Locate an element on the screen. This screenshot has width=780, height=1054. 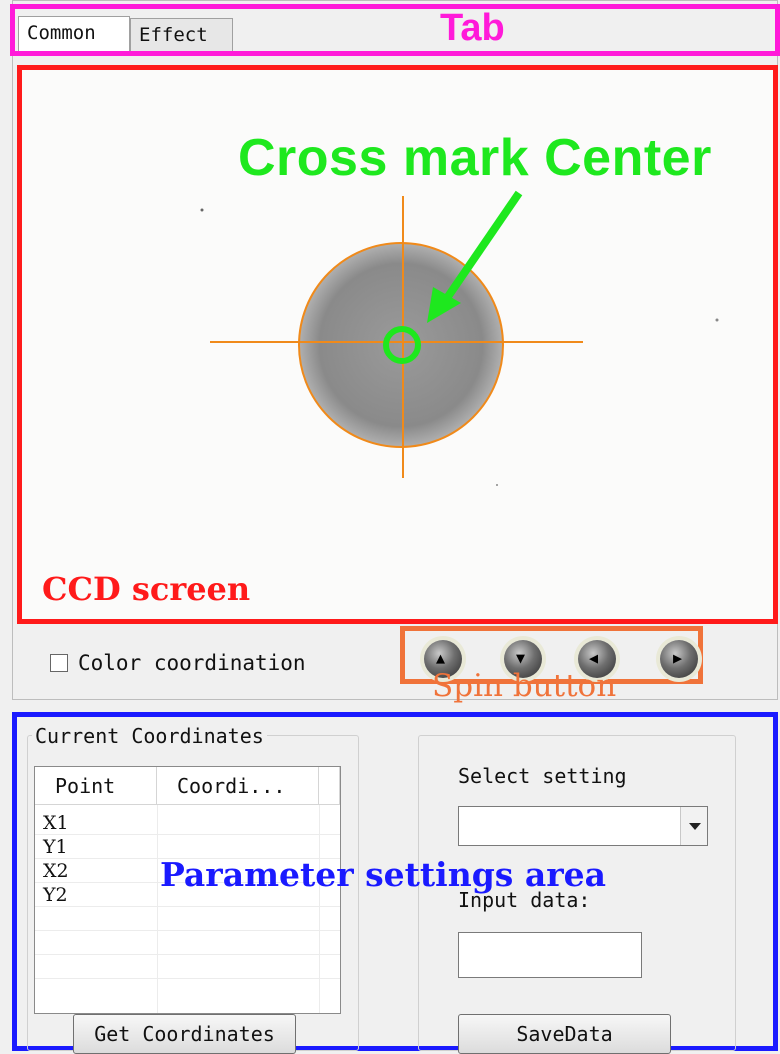
table-row-y1: Y1 is located at coordinates (55, 847).